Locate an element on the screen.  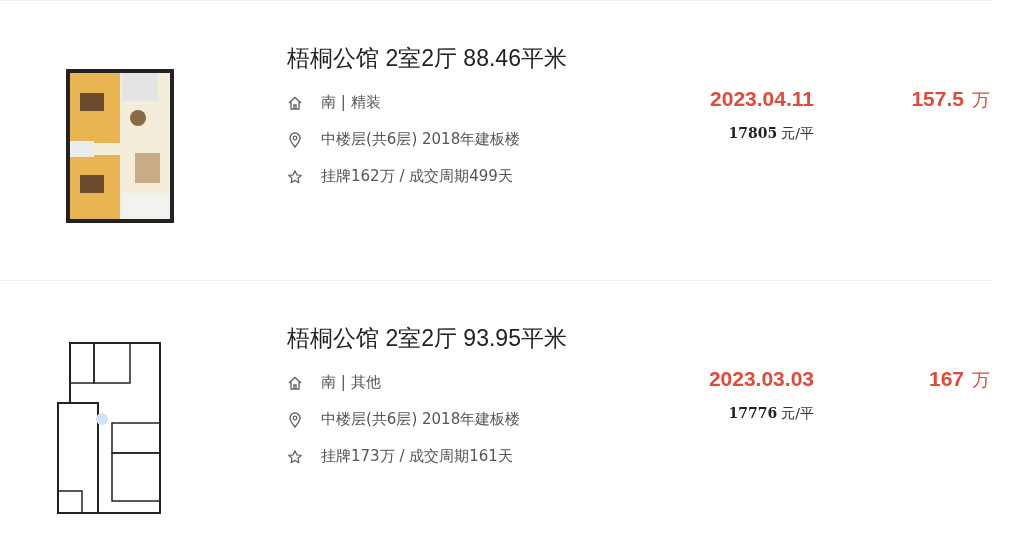
unit-price: 17776 is located at coordinates (753, 413).